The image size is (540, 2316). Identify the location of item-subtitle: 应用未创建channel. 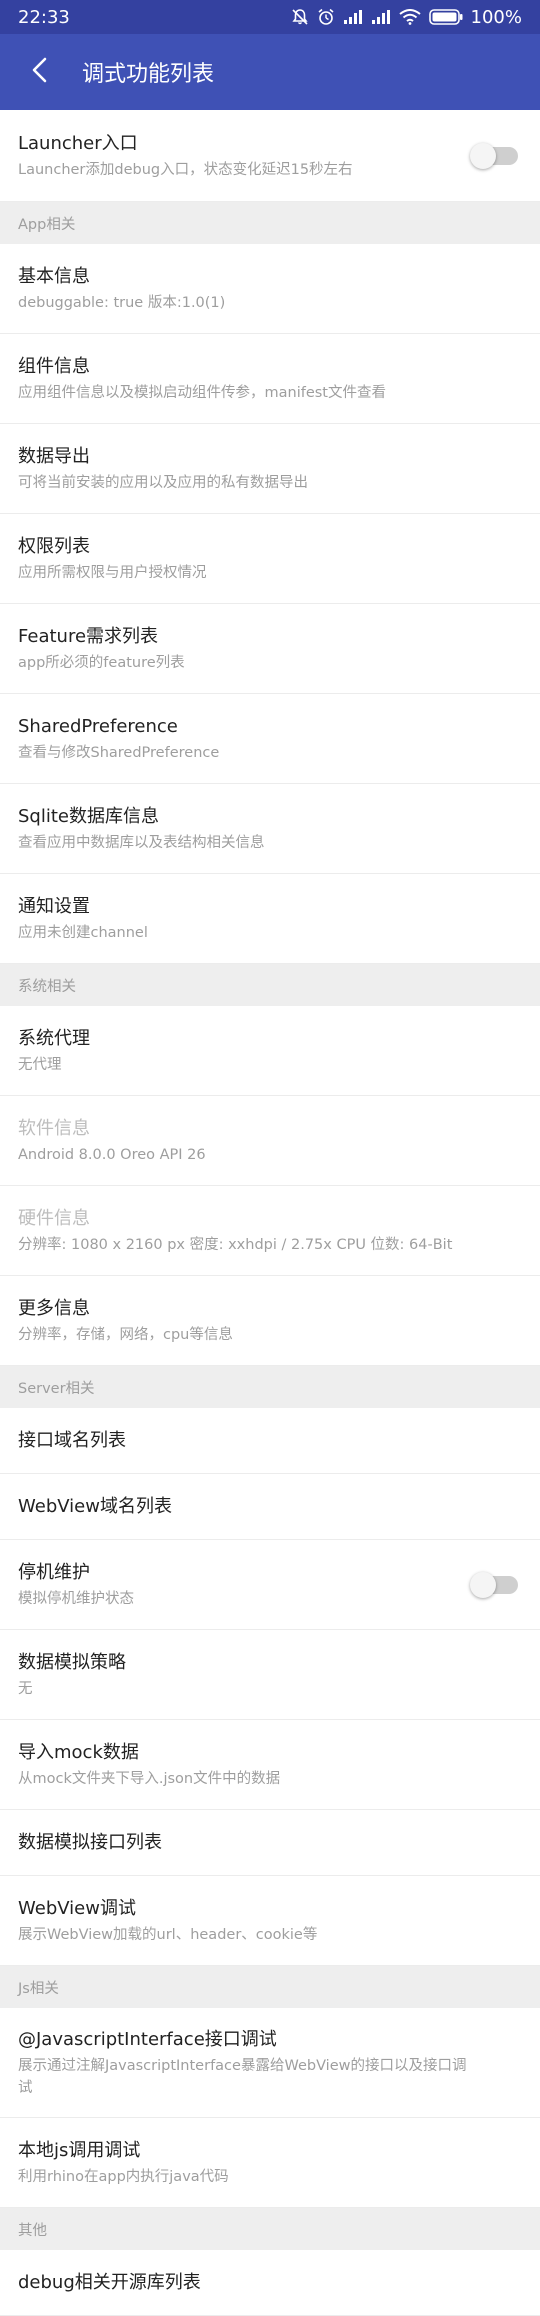
(83, 932).